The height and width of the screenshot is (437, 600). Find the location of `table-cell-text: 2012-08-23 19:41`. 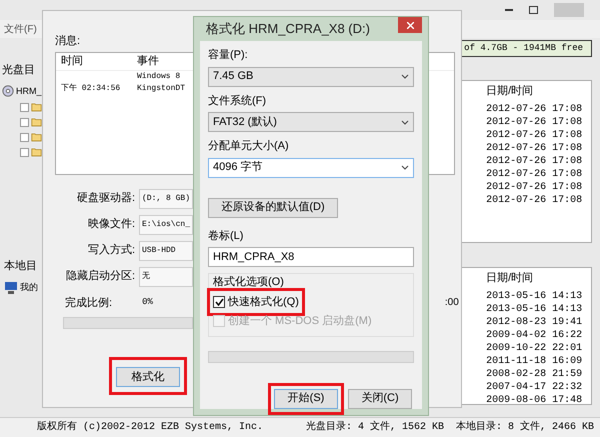

table-cell-text: 2012-08-23 19:41 is located at coordinates (535, 322).